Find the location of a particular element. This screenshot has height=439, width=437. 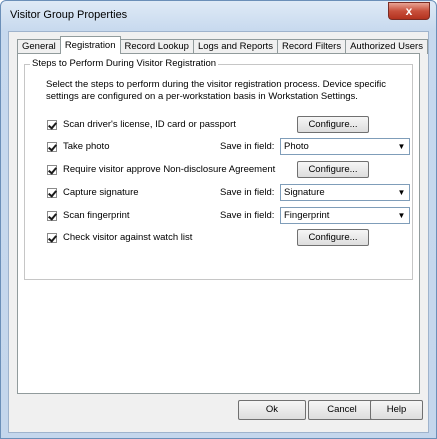

scan-id-checkbox is located at coordinates (52, 125).